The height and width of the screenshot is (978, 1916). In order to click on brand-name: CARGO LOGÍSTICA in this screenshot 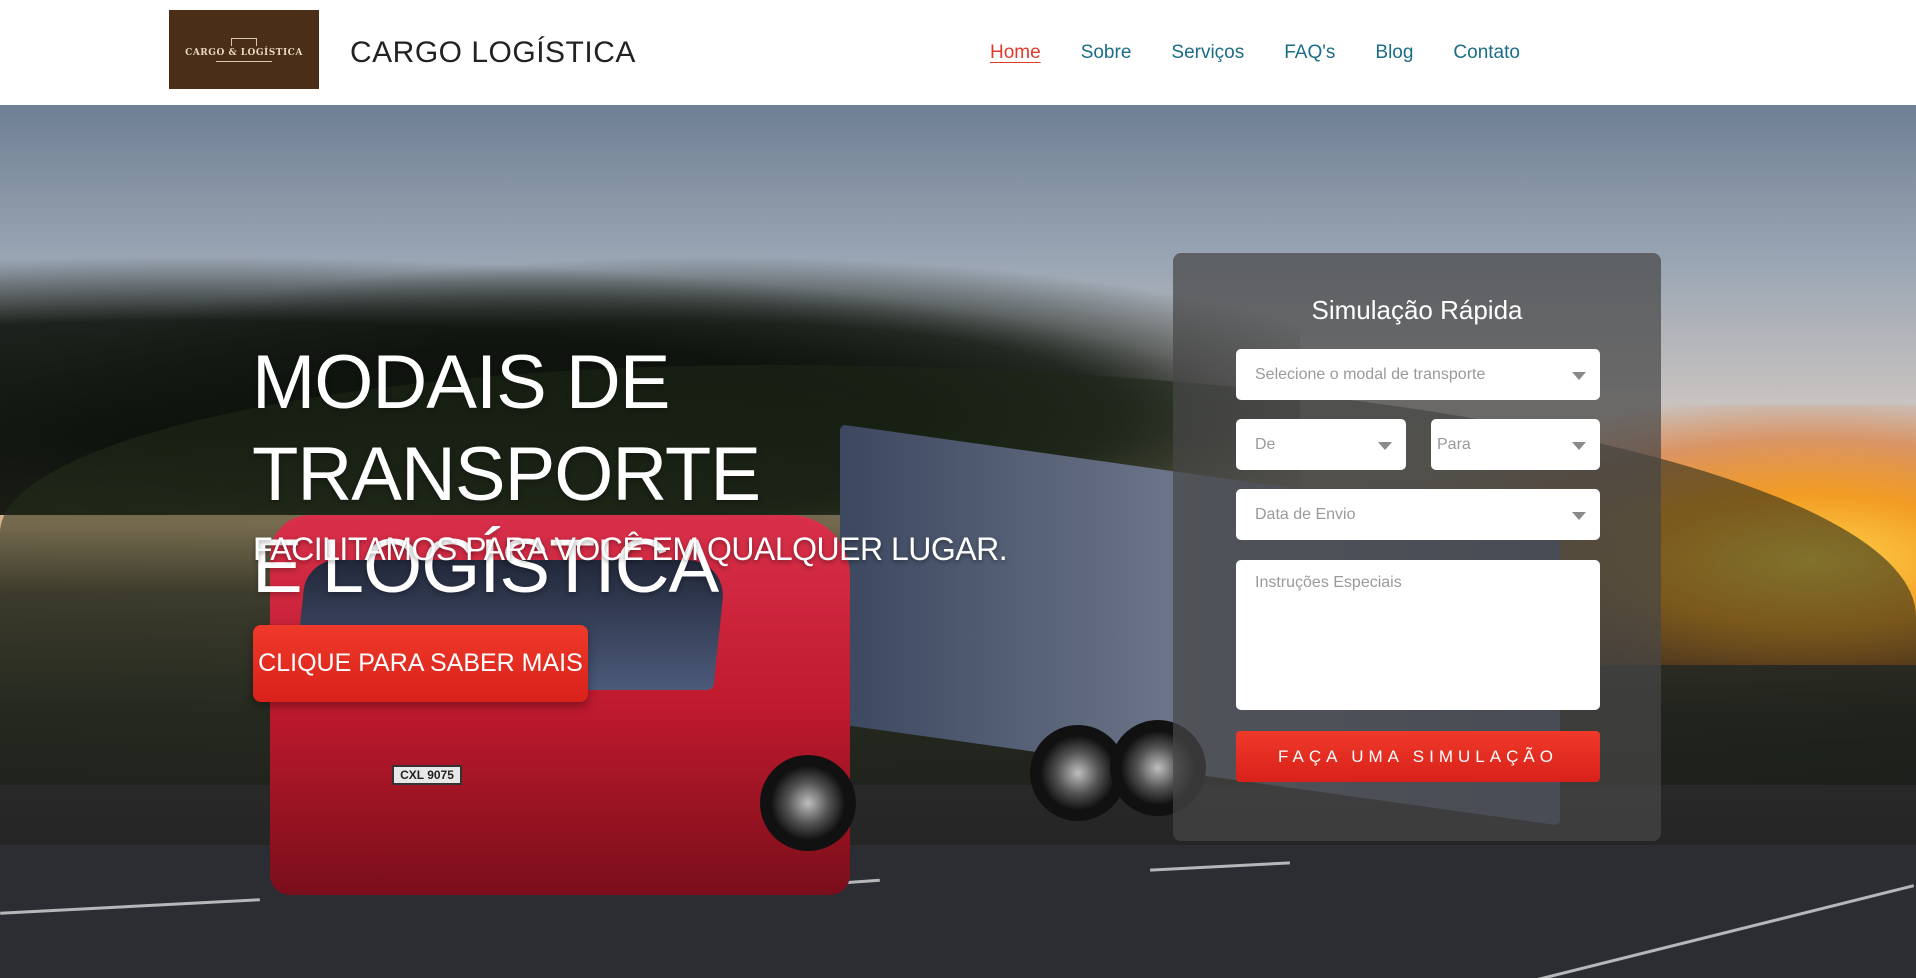, I will do `click(493, 52)`.